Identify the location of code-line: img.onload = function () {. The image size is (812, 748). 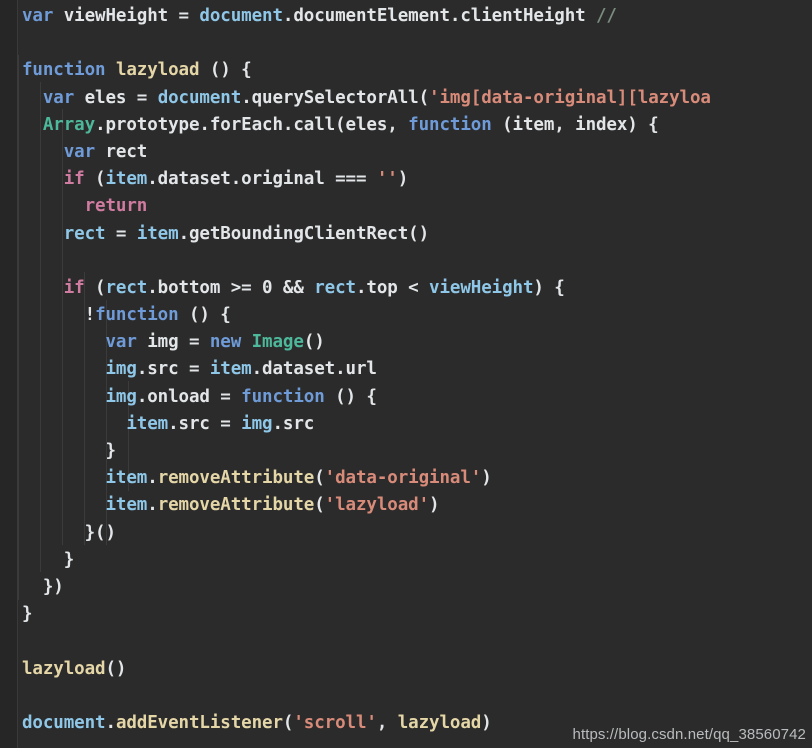
(417, 397).